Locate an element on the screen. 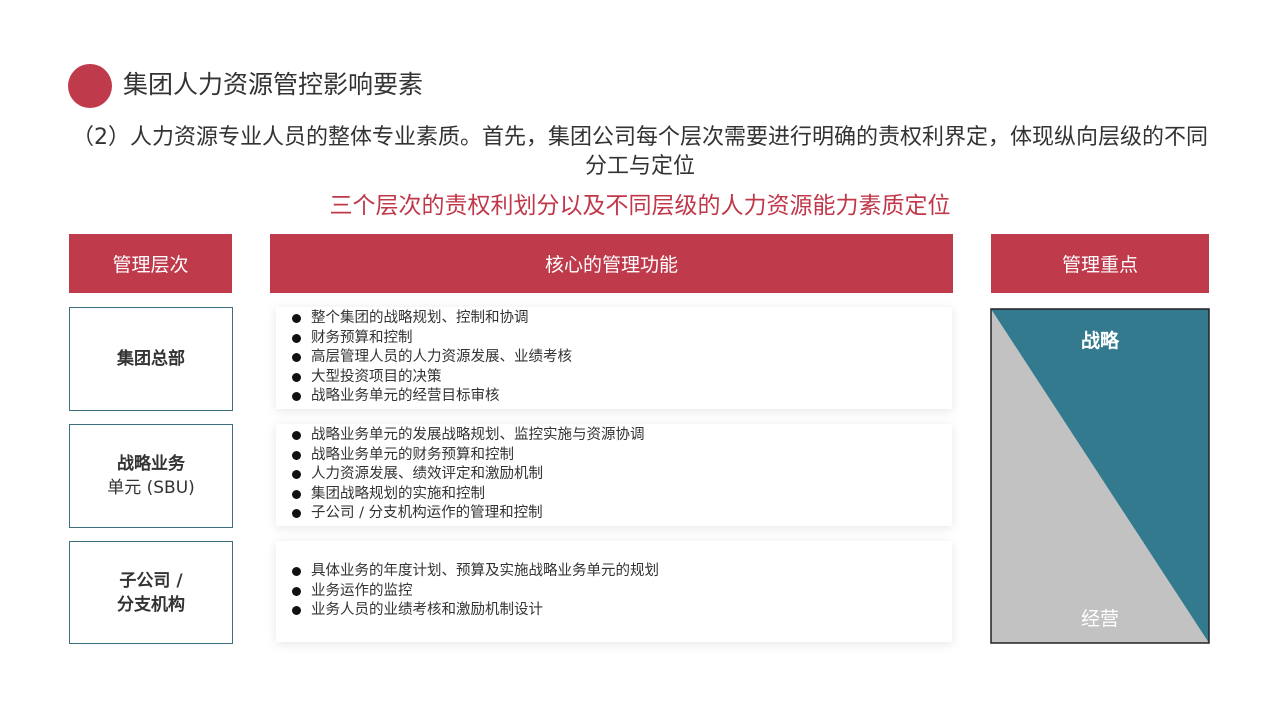 The height and width of the screenshot is (720, 1280). focus-diagram: 战略 经营 is located at coordinates (1100, 476).